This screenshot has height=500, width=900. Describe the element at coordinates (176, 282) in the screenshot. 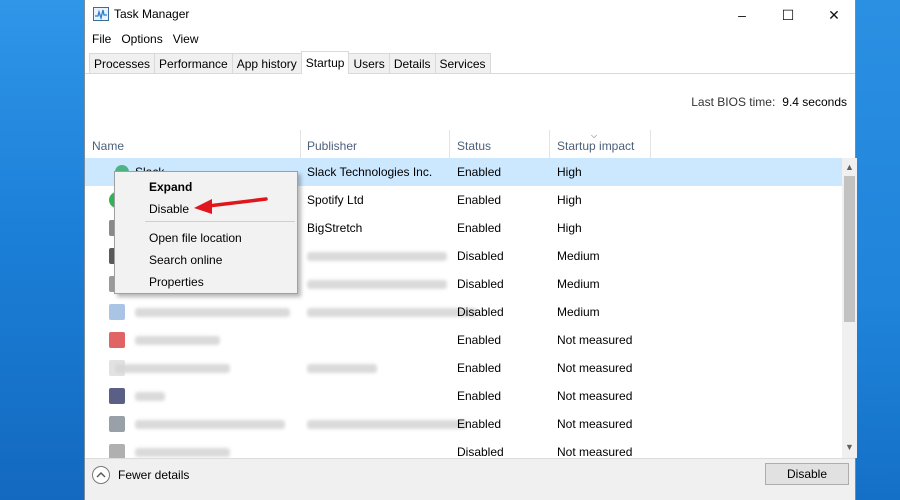

I see `context-menu-properties: Properties` at that location.